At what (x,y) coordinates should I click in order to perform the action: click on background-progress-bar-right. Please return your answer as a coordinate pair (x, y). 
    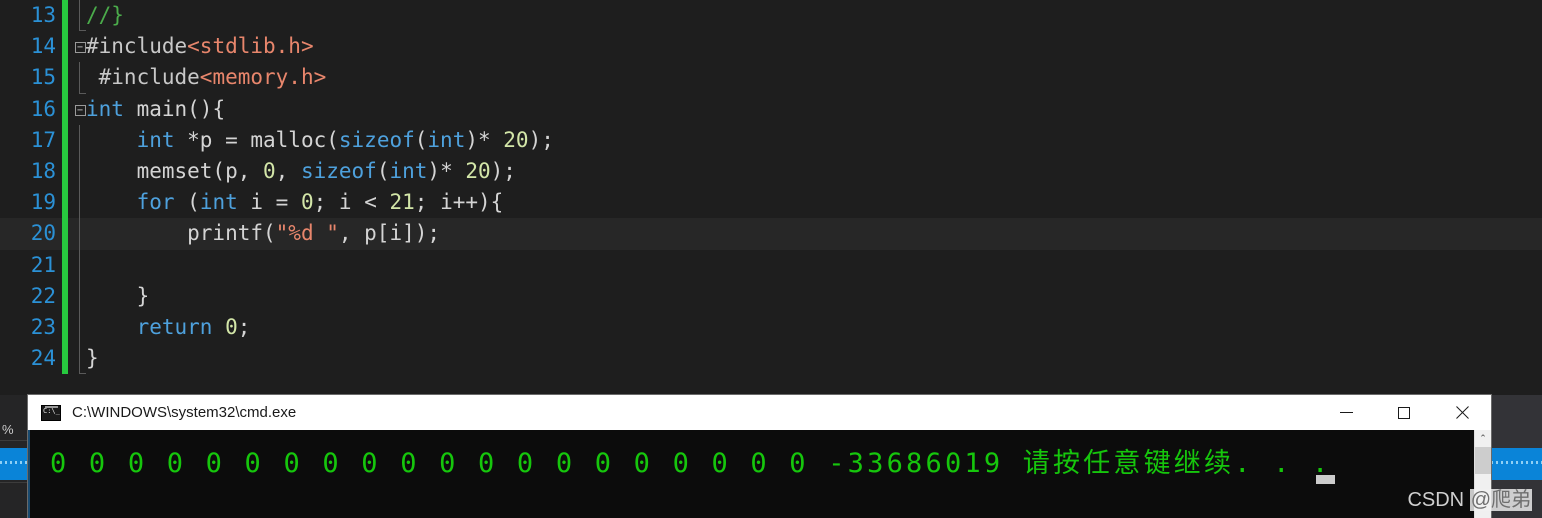
    Looking at the image, I should click on (1516, 464).